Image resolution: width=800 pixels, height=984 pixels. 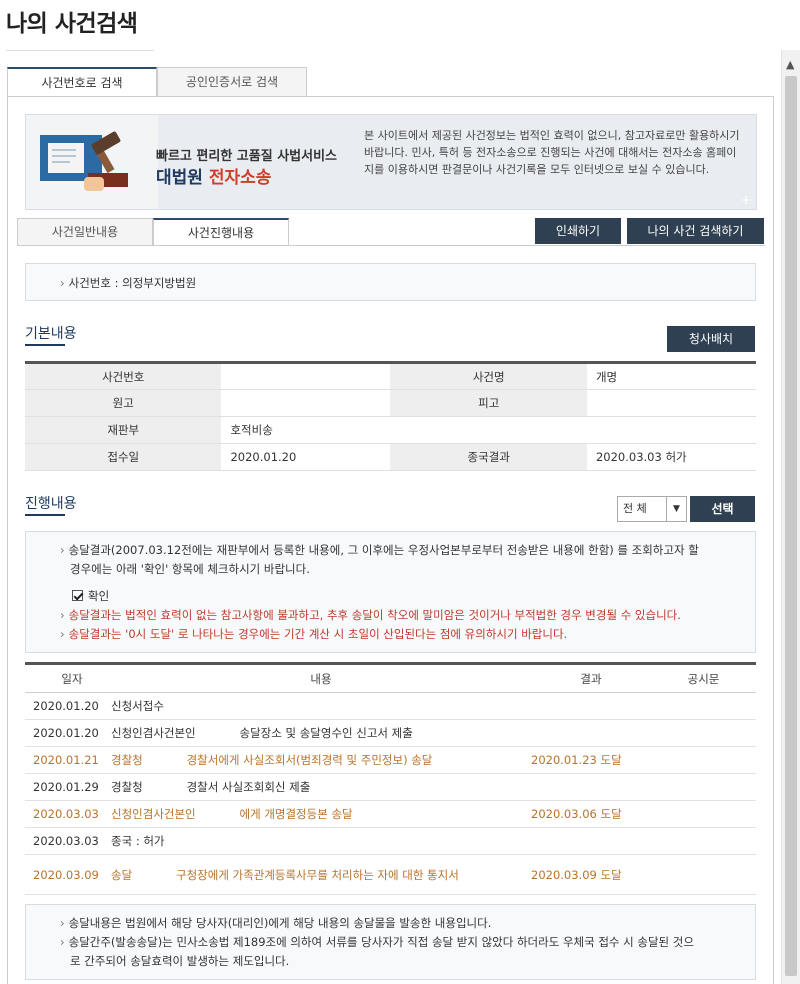 I want to click on print-button: 인쇄하기, so click(x=578, y=231).